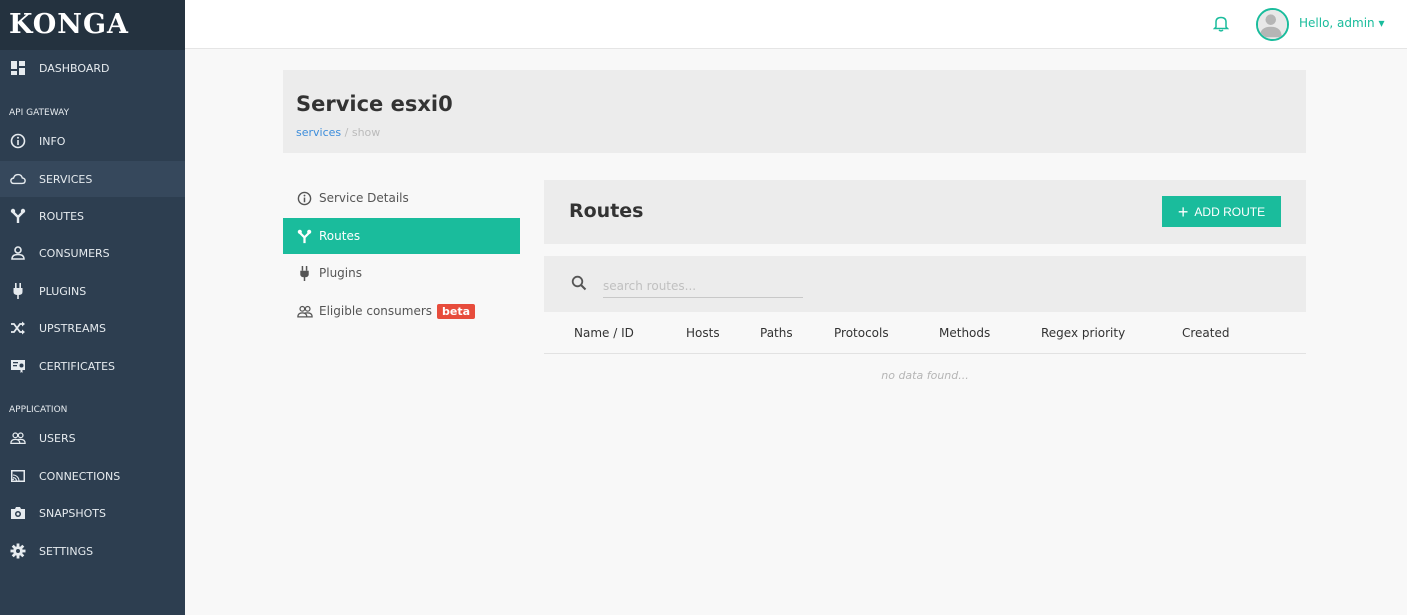 The image size is (1407, 615). What do you see at coordinates (1381, 23) in the screenshot?
I see `chevron-down-icon: ▾` at bounding box center [1381, 23].